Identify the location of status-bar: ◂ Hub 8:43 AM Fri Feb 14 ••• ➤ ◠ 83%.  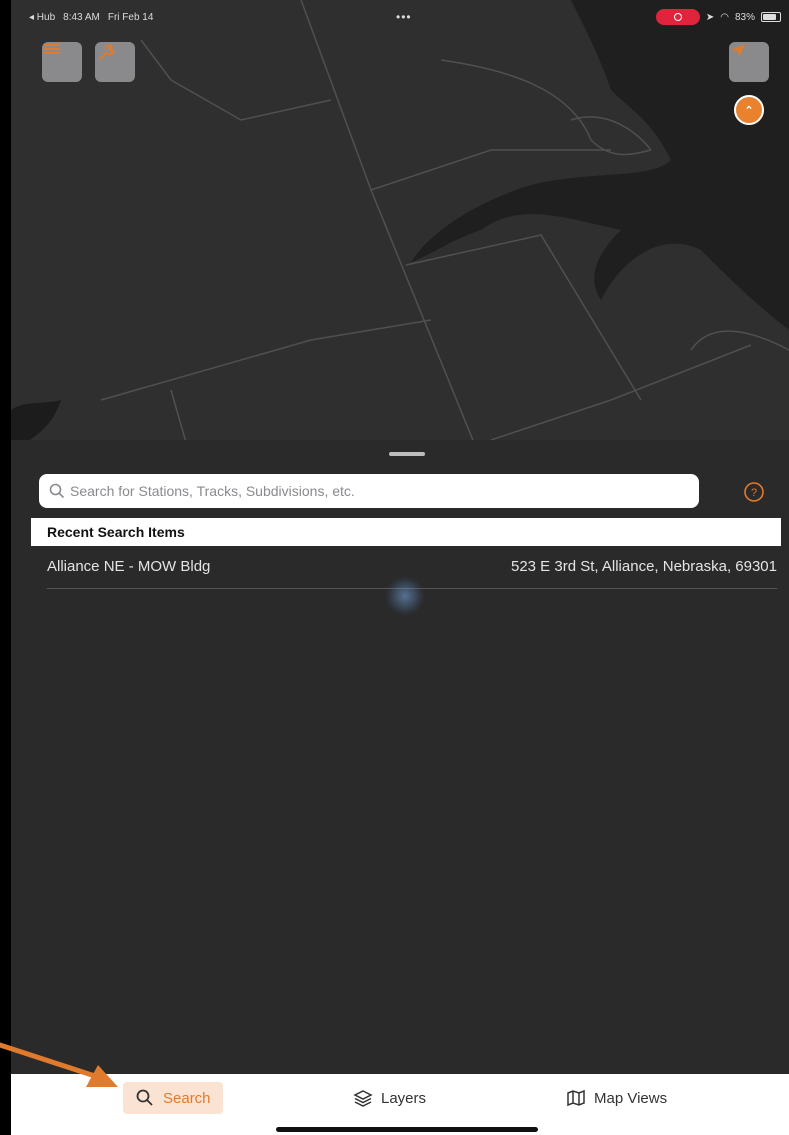
(400, 17).